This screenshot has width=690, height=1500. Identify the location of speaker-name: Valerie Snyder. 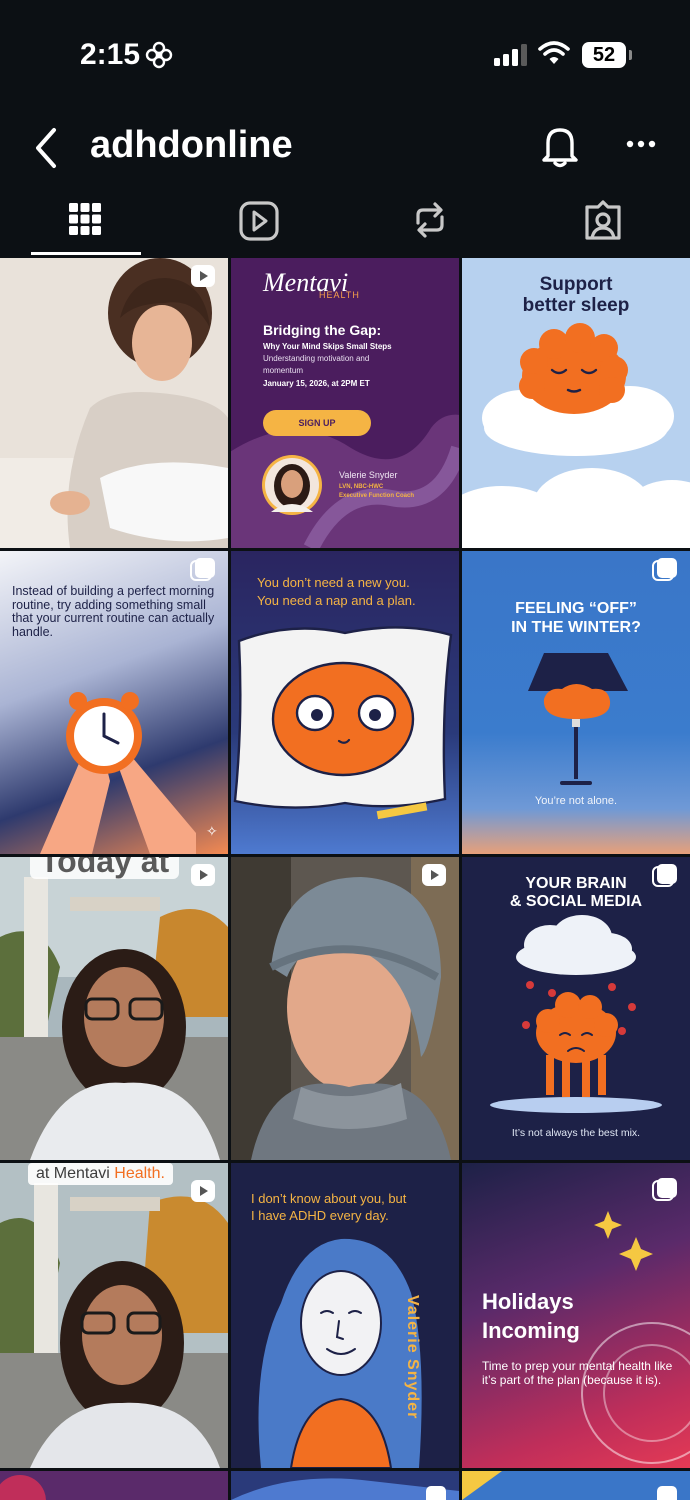
(368, 475).